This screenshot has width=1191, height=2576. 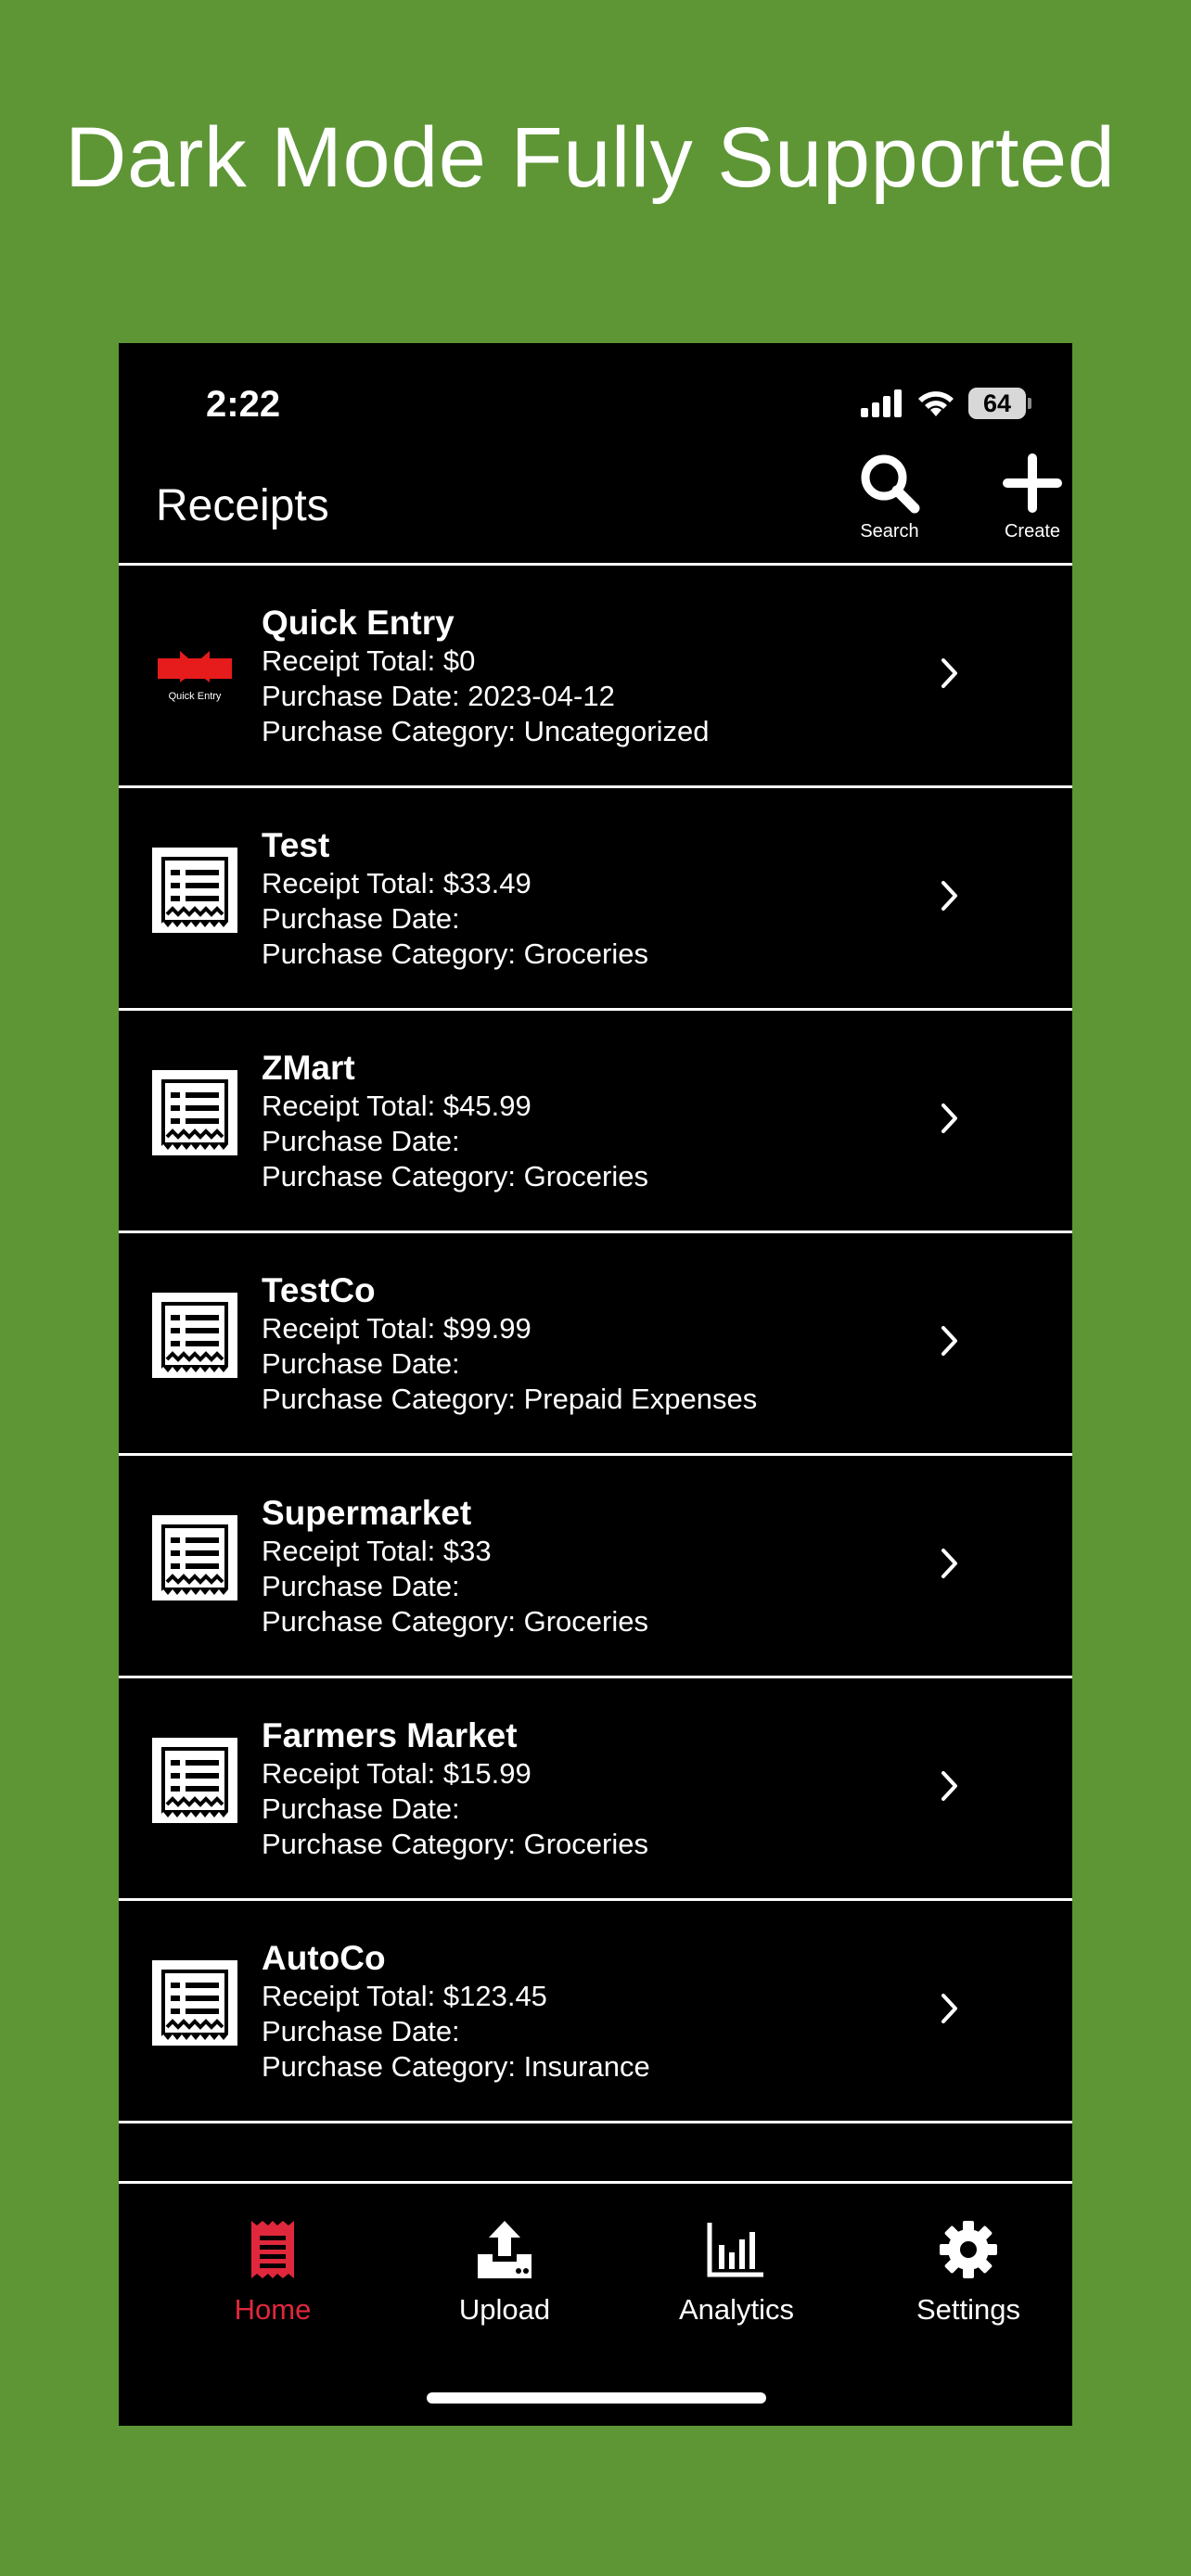 I want to click on bar-chart-icon, so click(x=735, y=2250).